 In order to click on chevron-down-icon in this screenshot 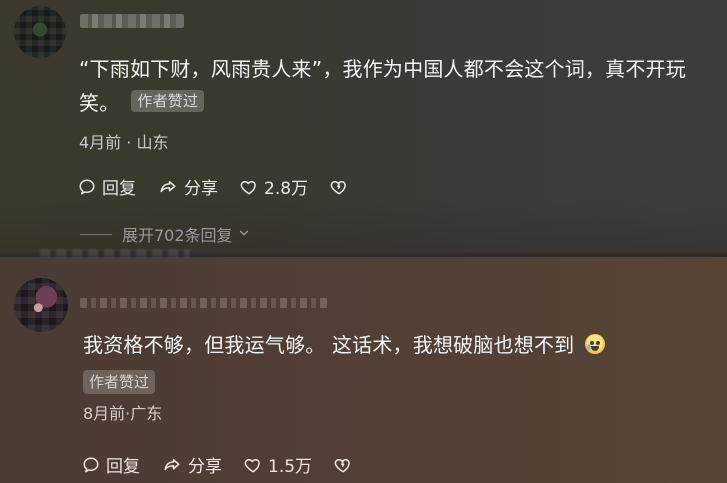, I will do `click(244, 234)`.